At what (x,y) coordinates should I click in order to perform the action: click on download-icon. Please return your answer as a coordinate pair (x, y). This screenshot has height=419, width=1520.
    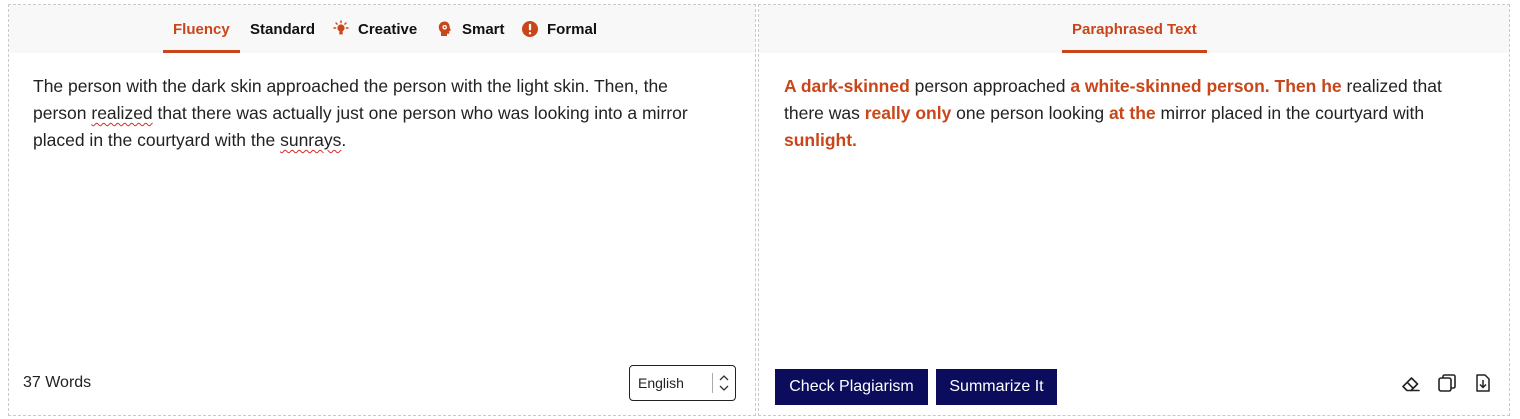
    Looking at the image, I should click on (1483, 383).